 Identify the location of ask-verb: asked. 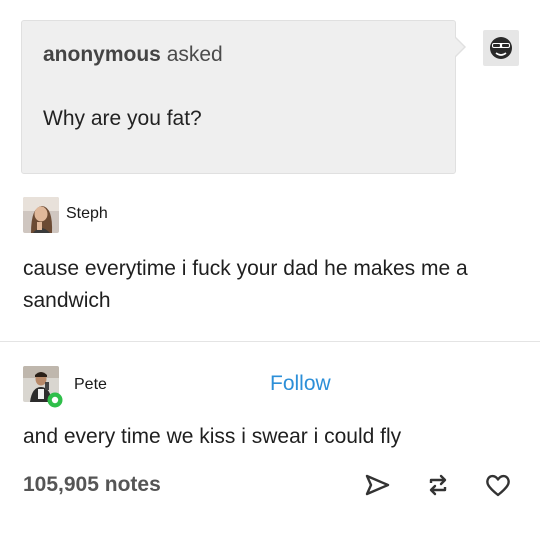
(191, 54).